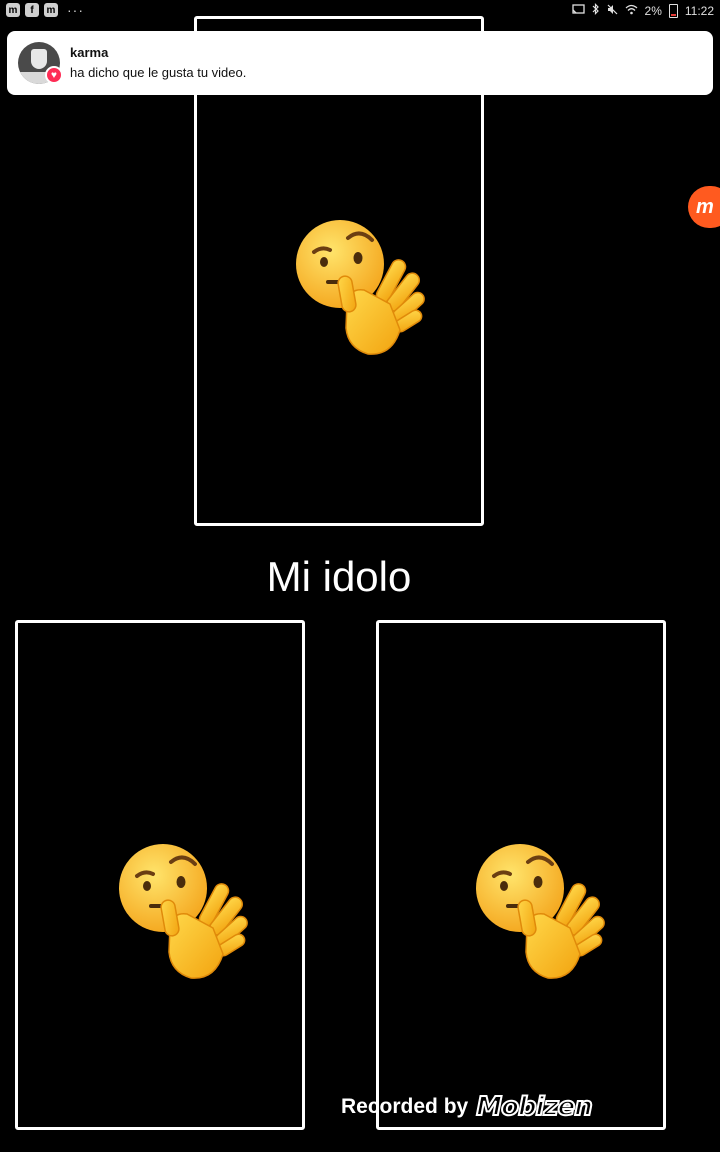 The image size is (720, 1152). Describe the element at coordinates (534, 1107) in the screenshot. I see `mobizen-logo: Mobizen` at that location.